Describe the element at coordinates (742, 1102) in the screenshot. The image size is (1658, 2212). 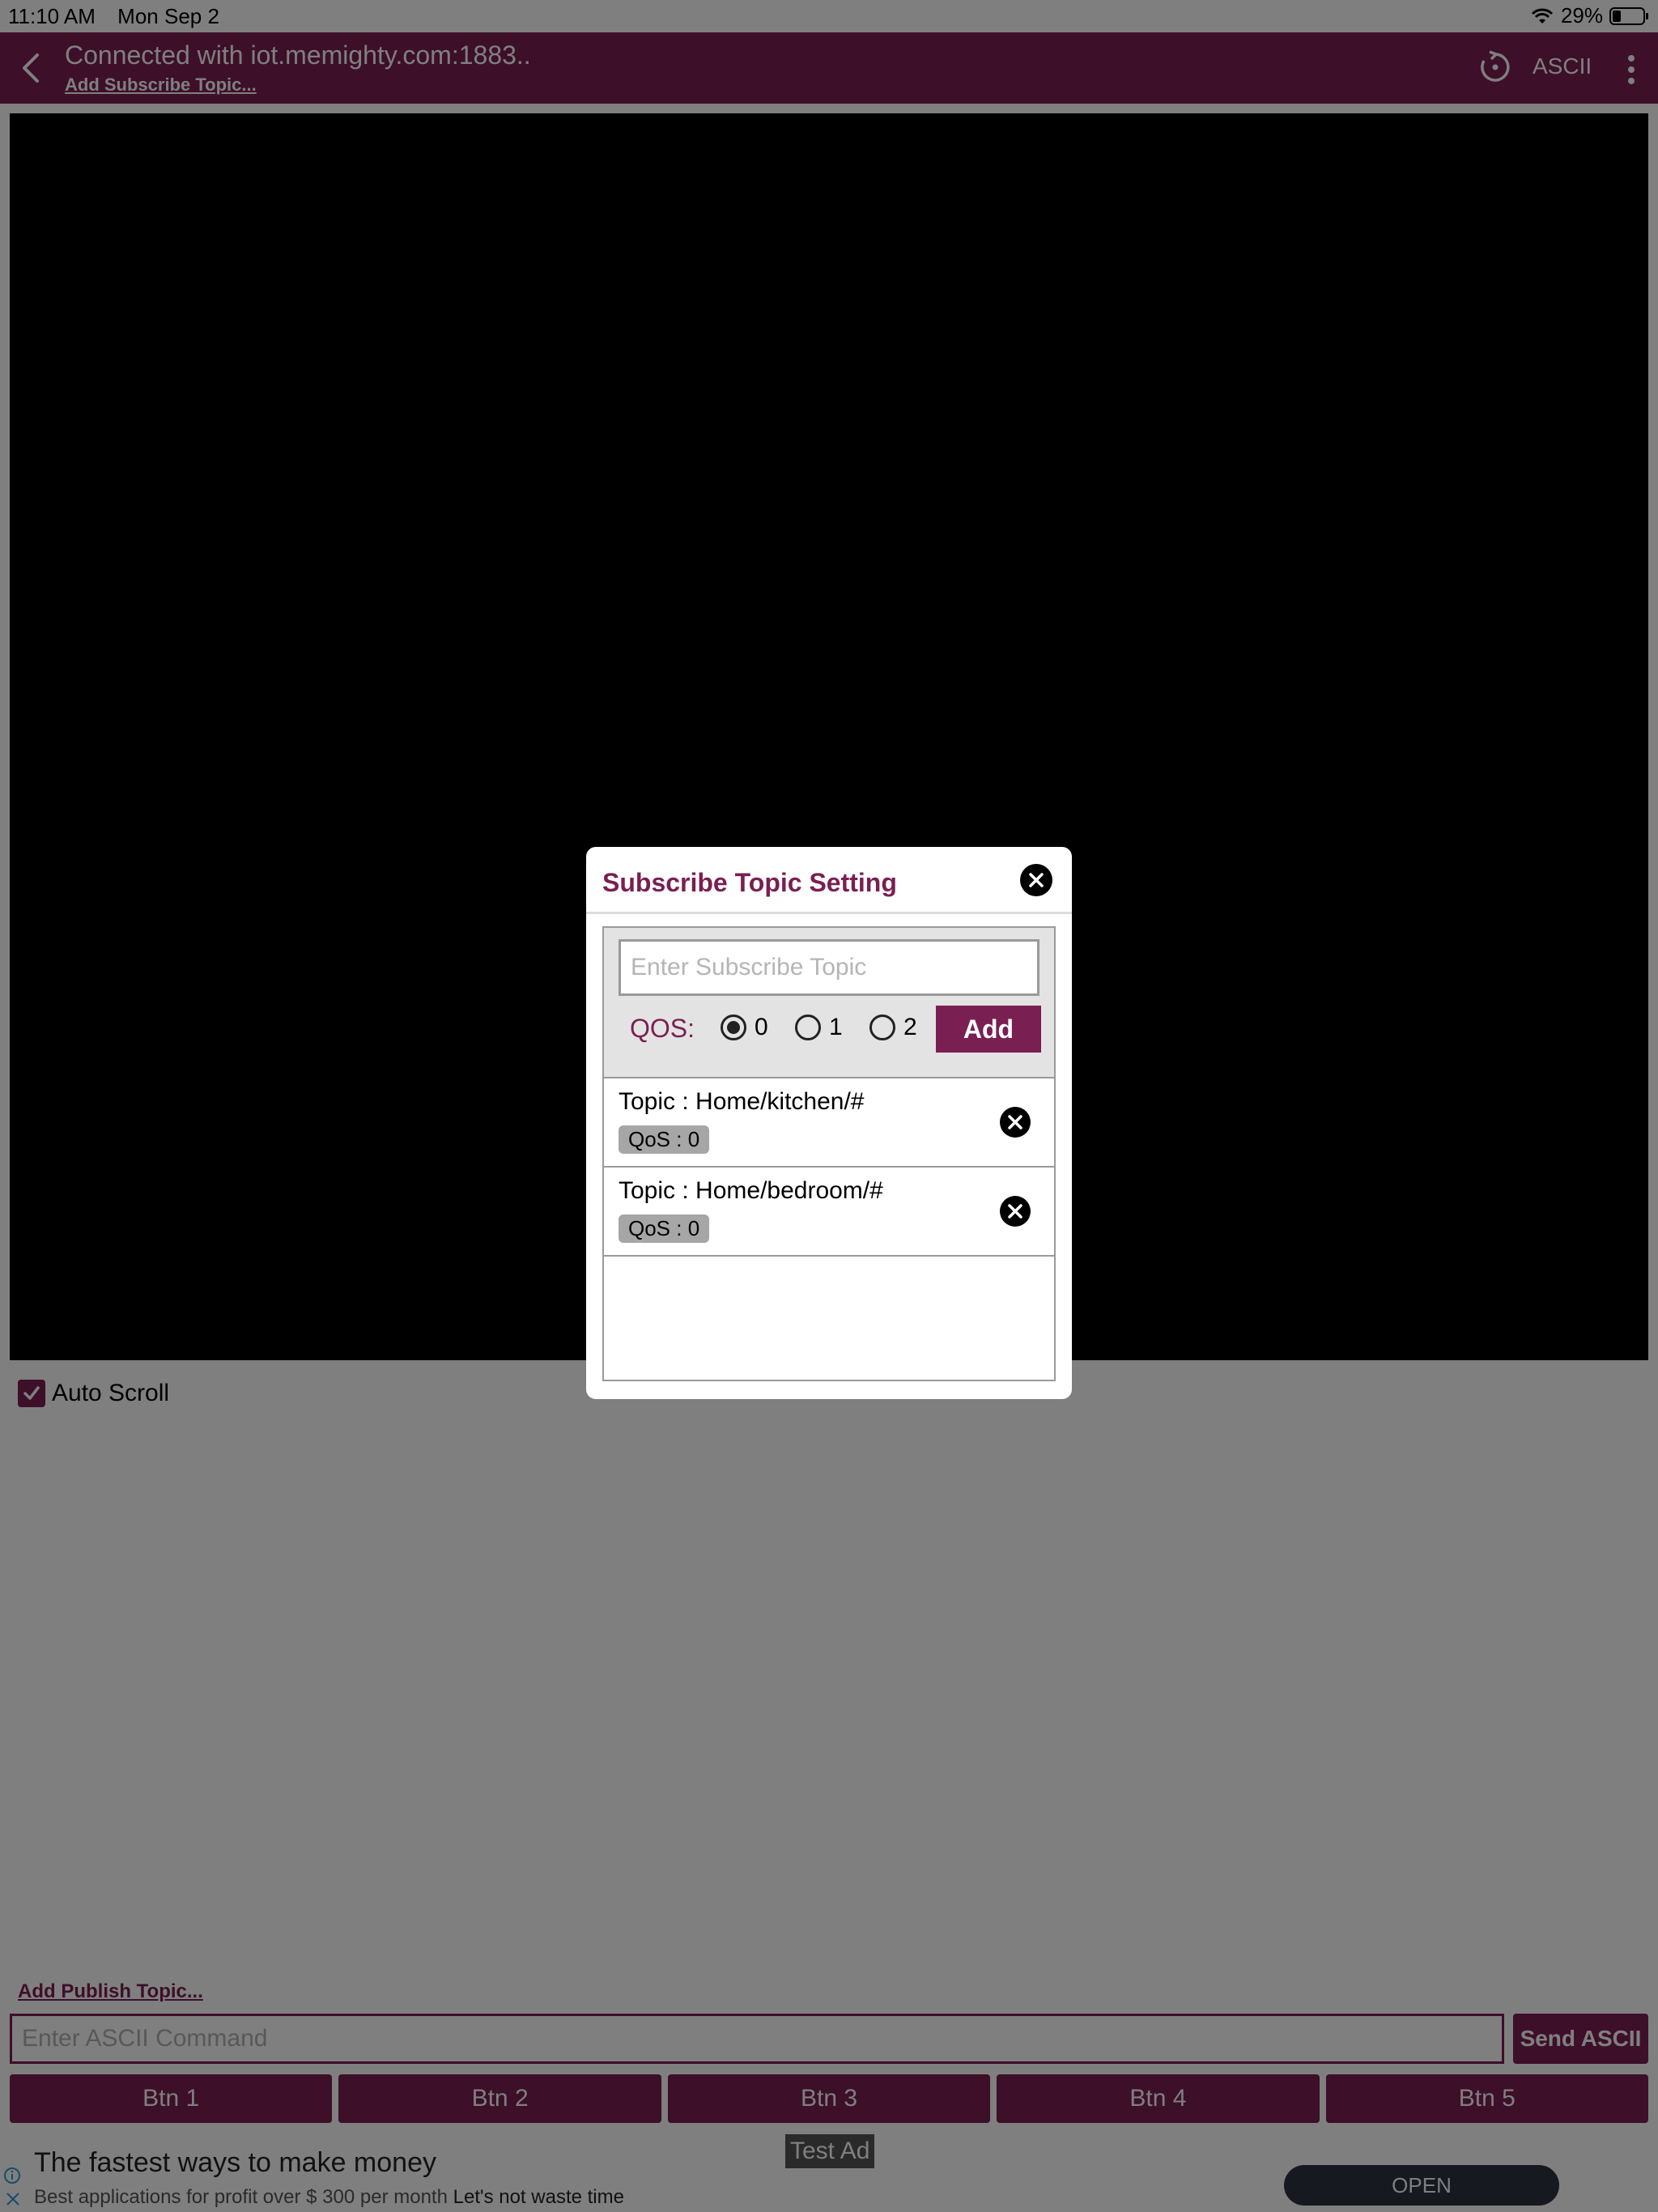
I see `topic-name: Topic : Home/kitchen/#` at that location.